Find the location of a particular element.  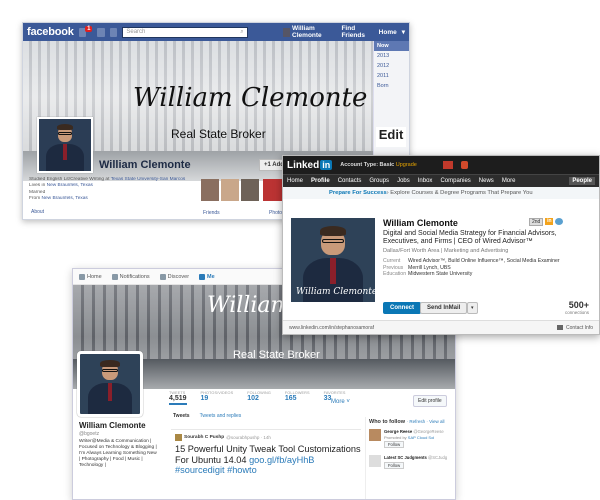

year-2013: 2013 is located at coordinates (391, 56).